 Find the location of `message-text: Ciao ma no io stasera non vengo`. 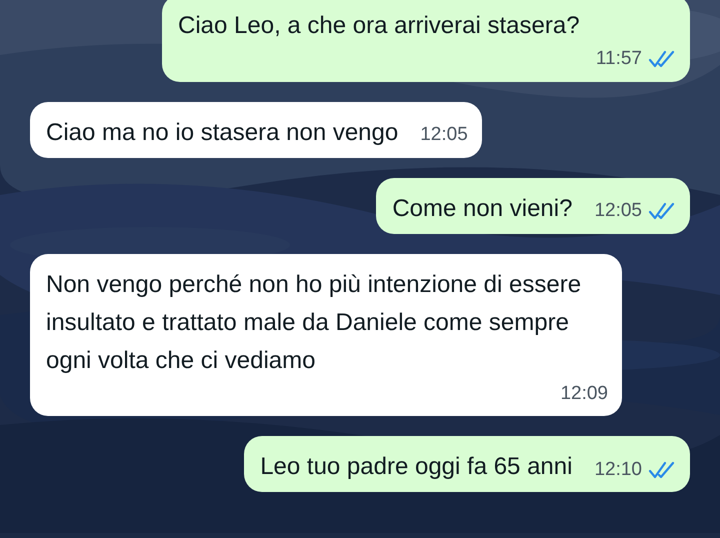

message-text: Ciao ma no io stasera non vengo is located at coordinates (222, 133).